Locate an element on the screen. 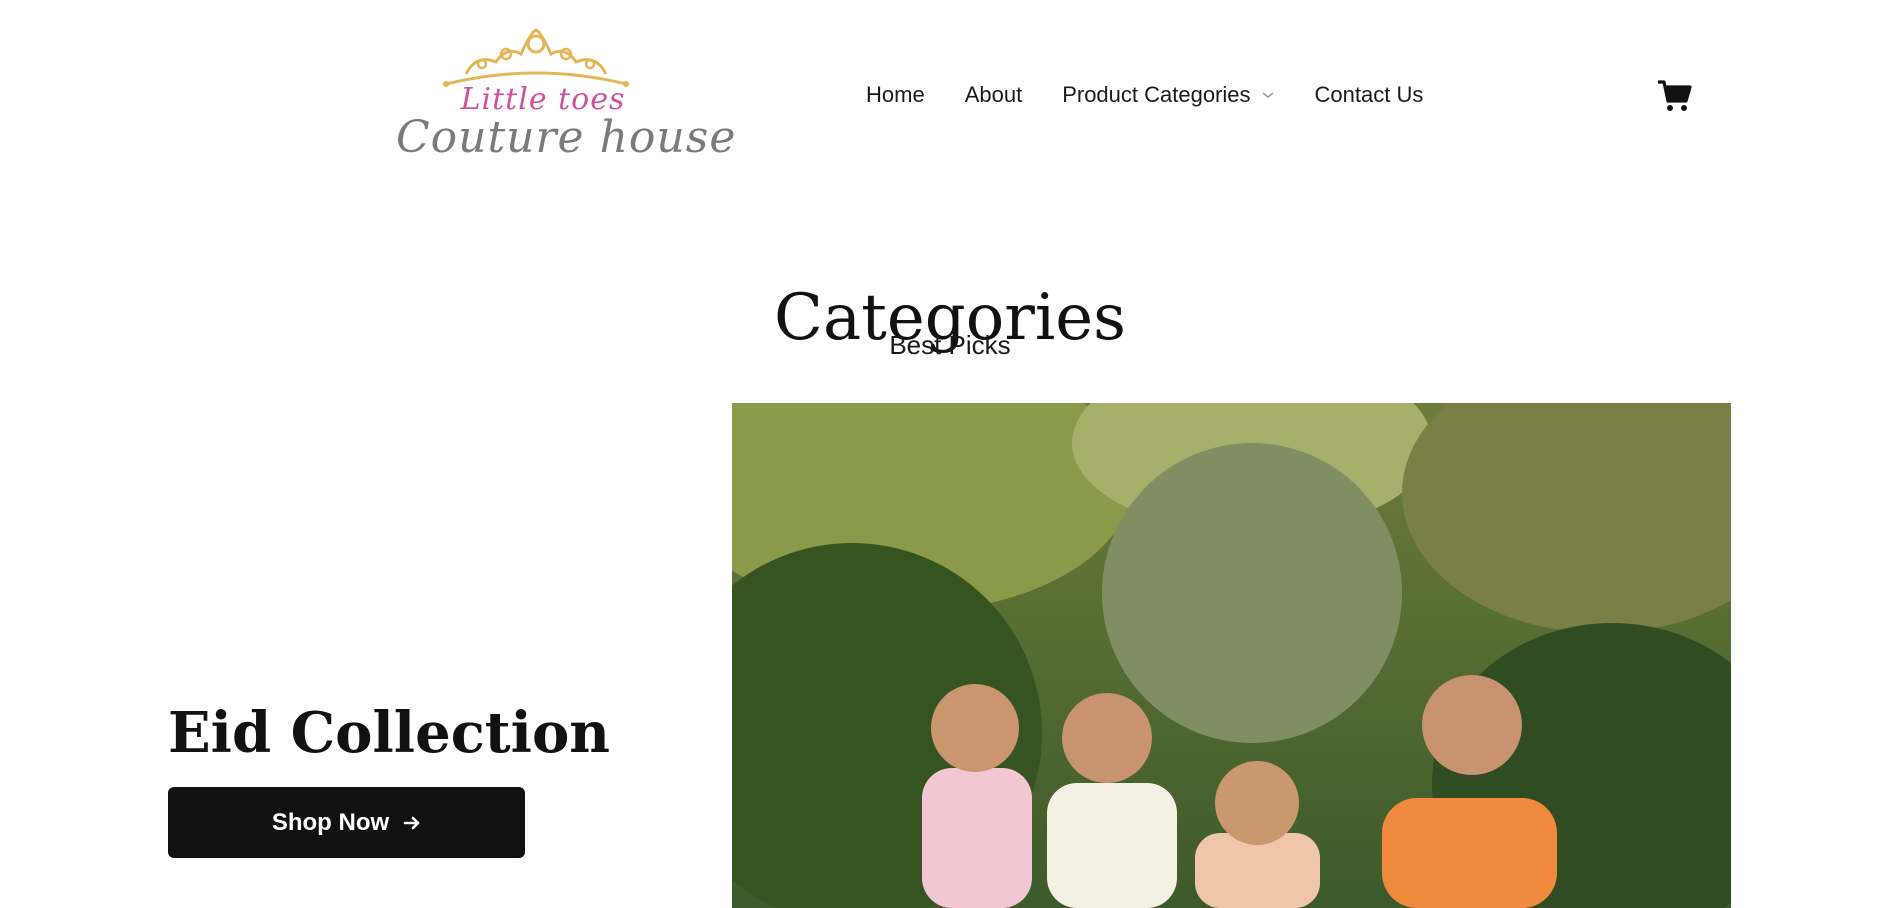 This screenshot has width=1900, height=908. nav-product-categories-label: Product Categories is located at coordinates (1156, 94).